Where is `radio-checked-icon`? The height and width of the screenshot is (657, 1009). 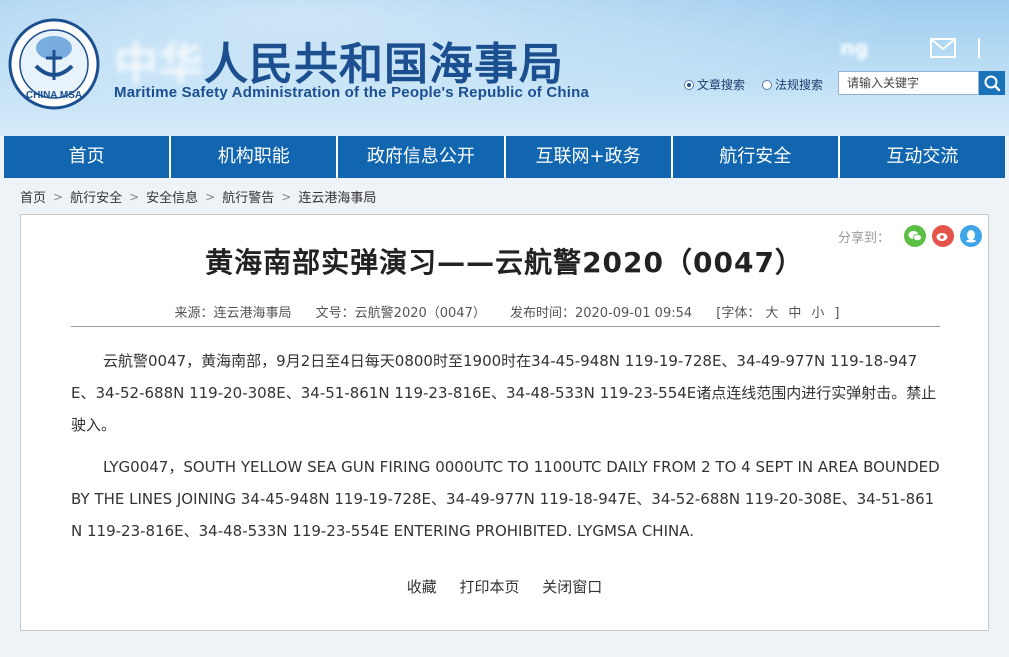 radio-checked-icon is located at coordinates (689, 84).